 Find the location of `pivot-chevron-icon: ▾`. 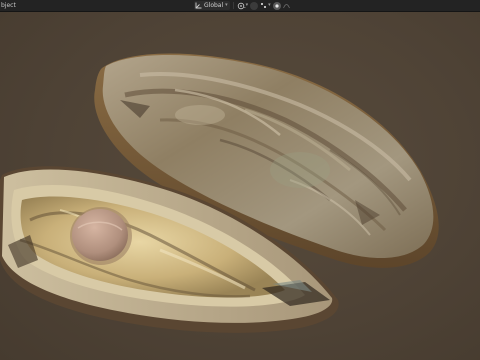

pivot-chevron-icon: ▾ is located at coordinates (247, 5).